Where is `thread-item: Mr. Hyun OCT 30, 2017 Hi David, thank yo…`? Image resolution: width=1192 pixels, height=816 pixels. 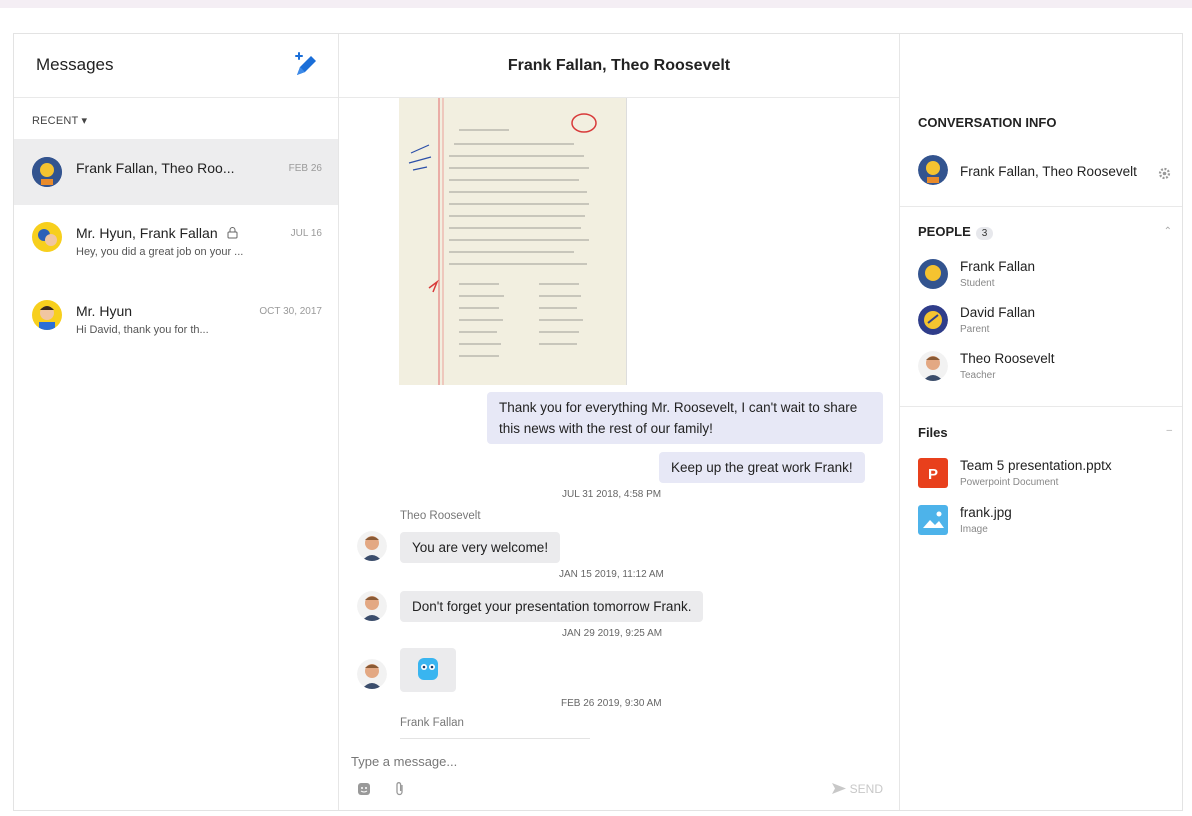 thread-item: Mr. Hyun OCT 30, 2017 Hi David, thank yo… is located at coordinates (176, 317).